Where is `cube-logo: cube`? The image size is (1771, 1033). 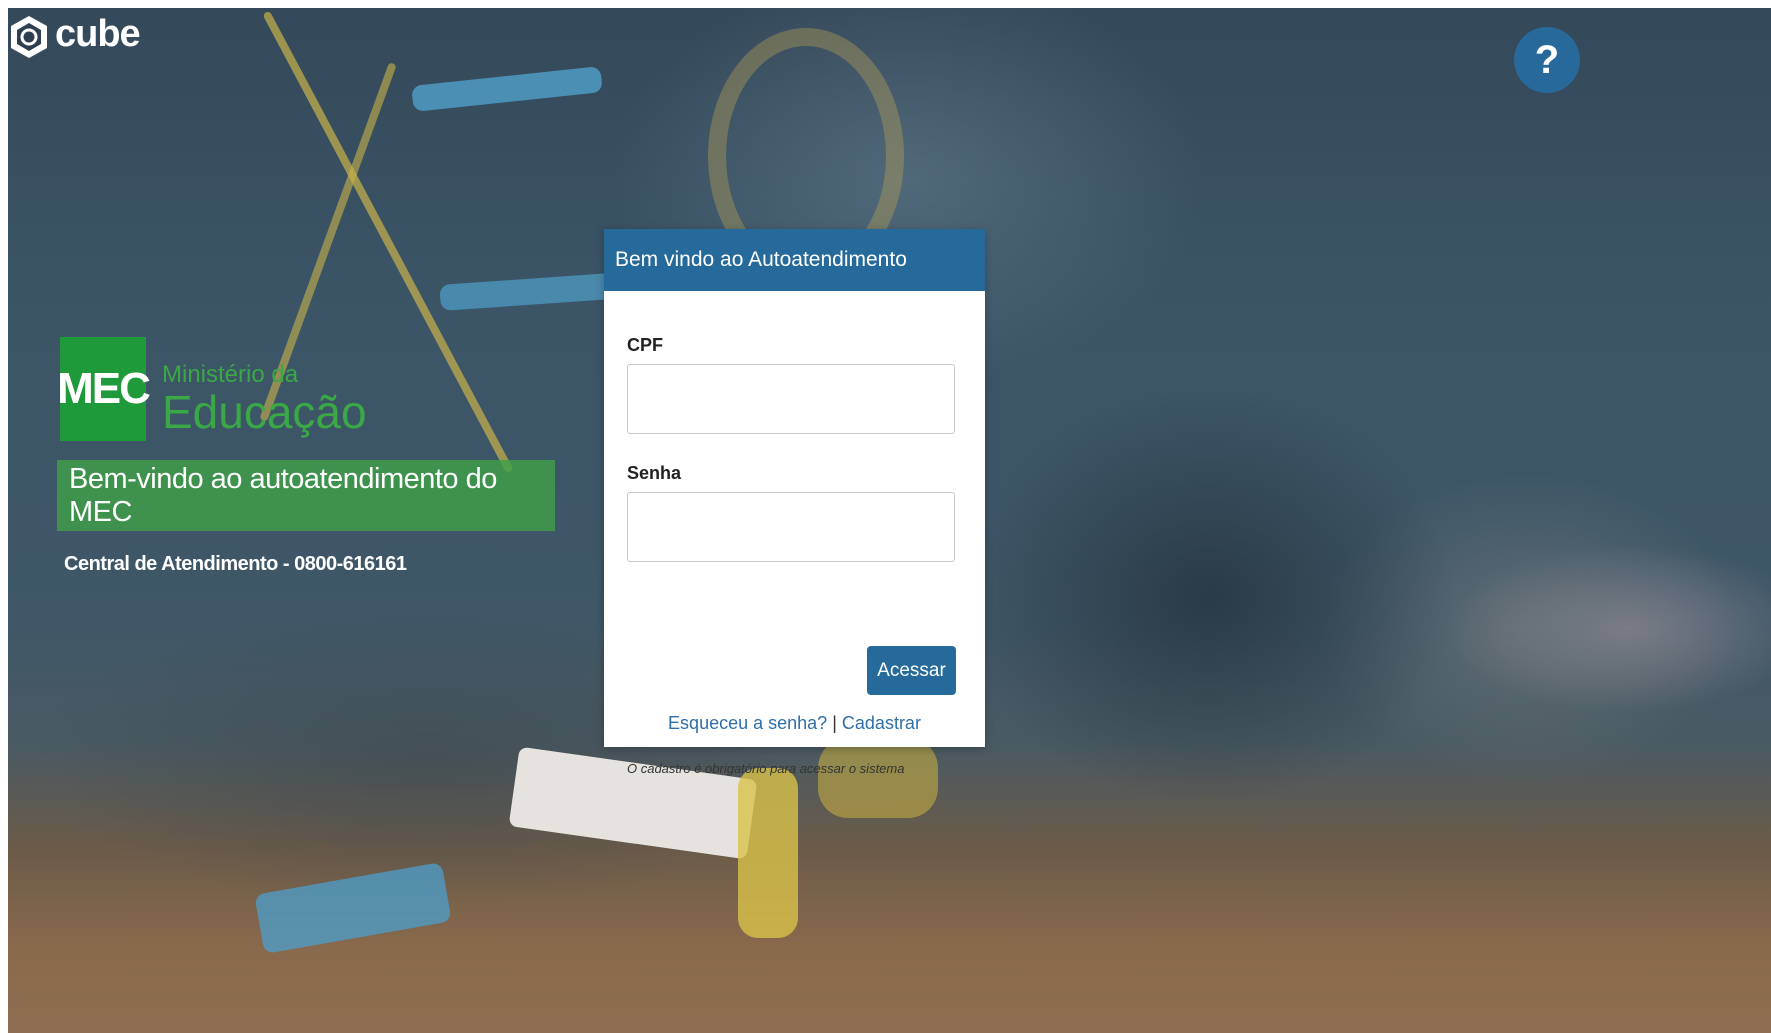
cube-logo: cube is located at coordinates (75, 36).